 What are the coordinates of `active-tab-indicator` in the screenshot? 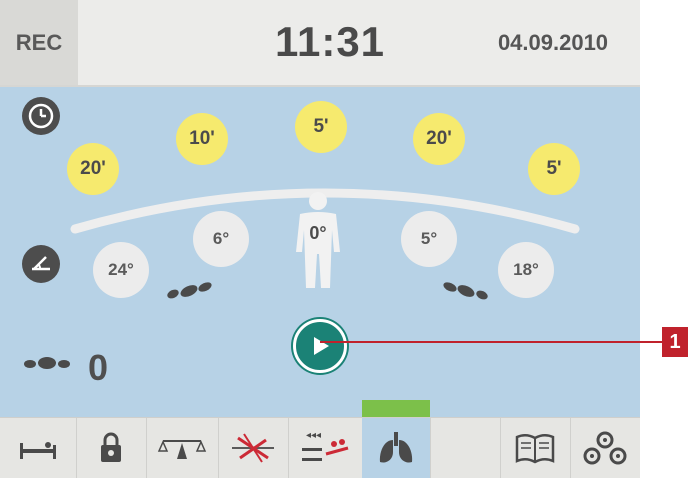 It's located at (396, 408).